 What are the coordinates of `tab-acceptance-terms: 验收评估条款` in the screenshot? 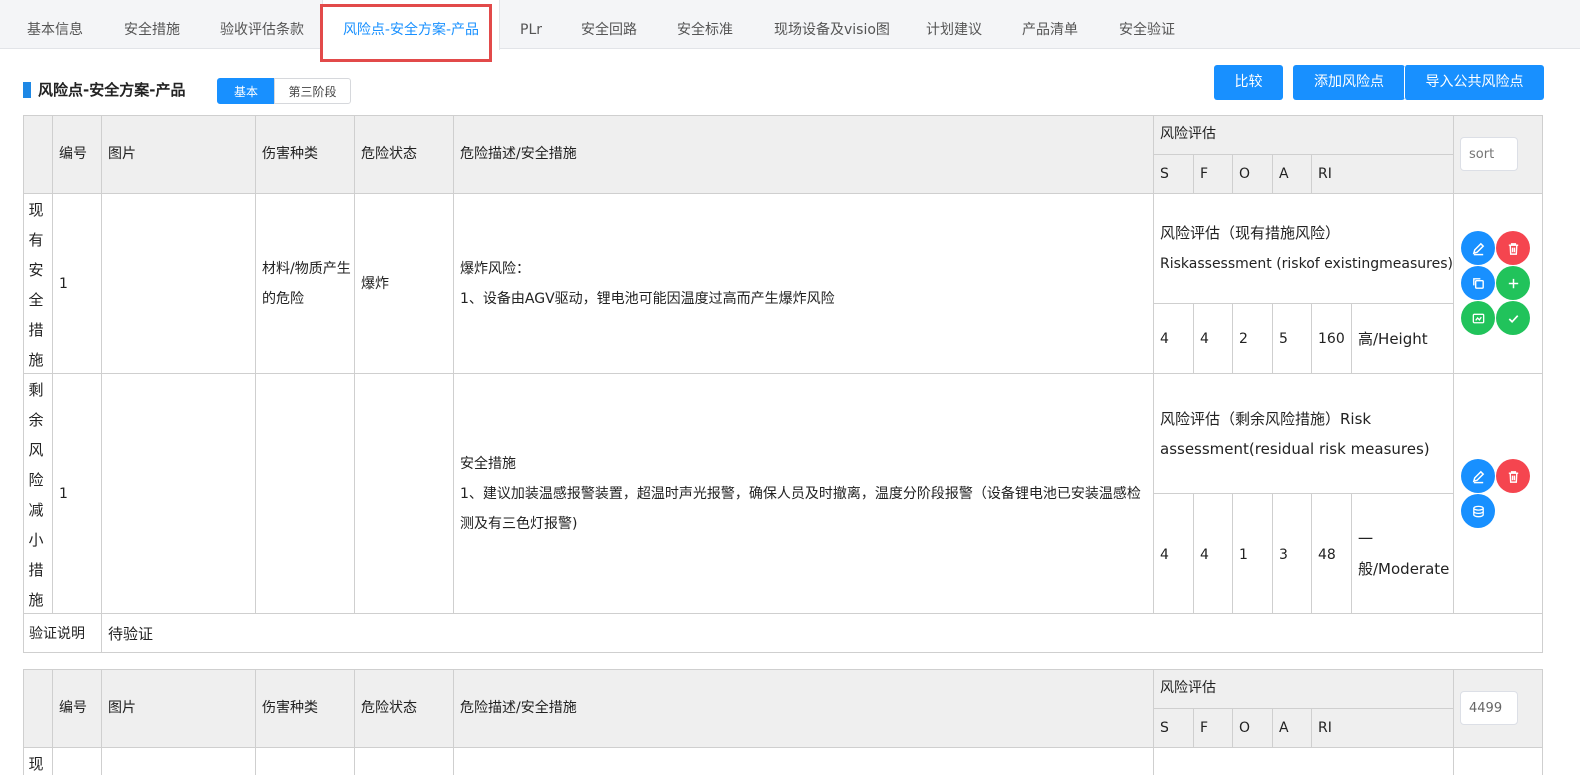 It's located at (262, 24).